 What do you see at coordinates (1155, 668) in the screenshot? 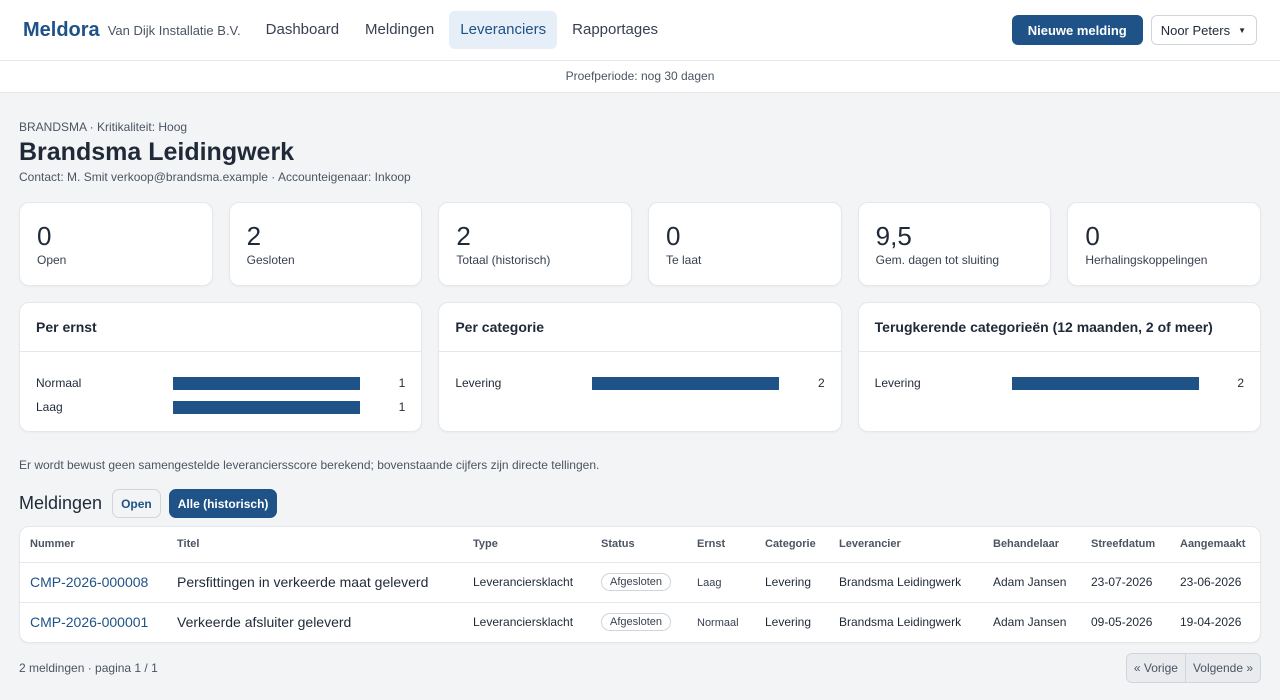
I see `prev-page-button: « Vorige` at bounding box center [1155, 668].